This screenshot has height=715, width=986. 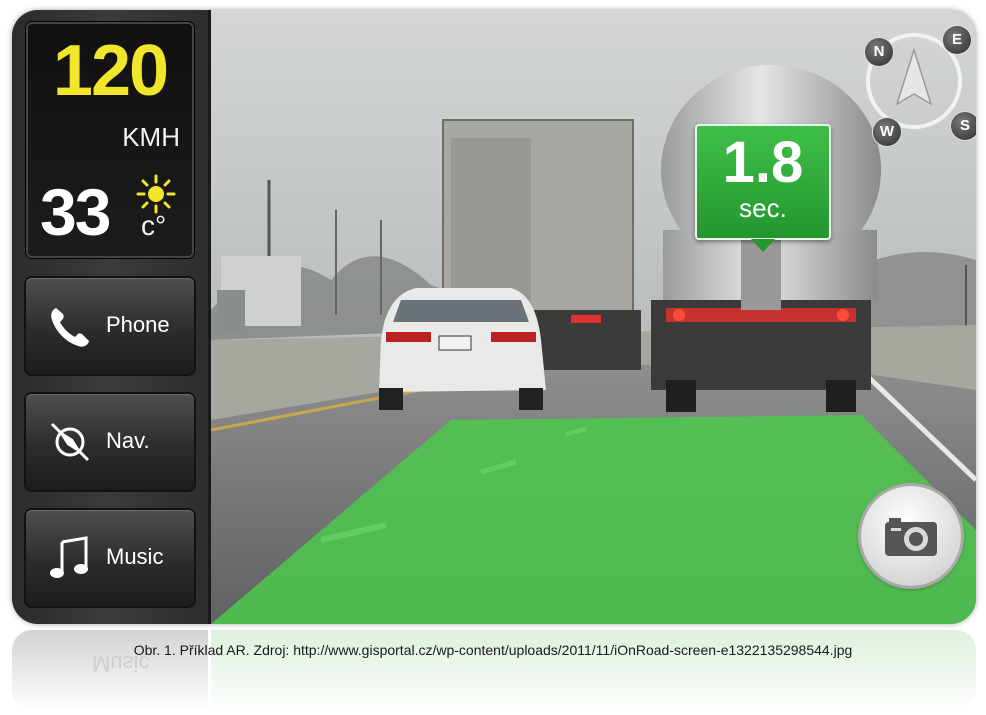 I want to click on music-button-label: Music, so click(x=135, y=556).